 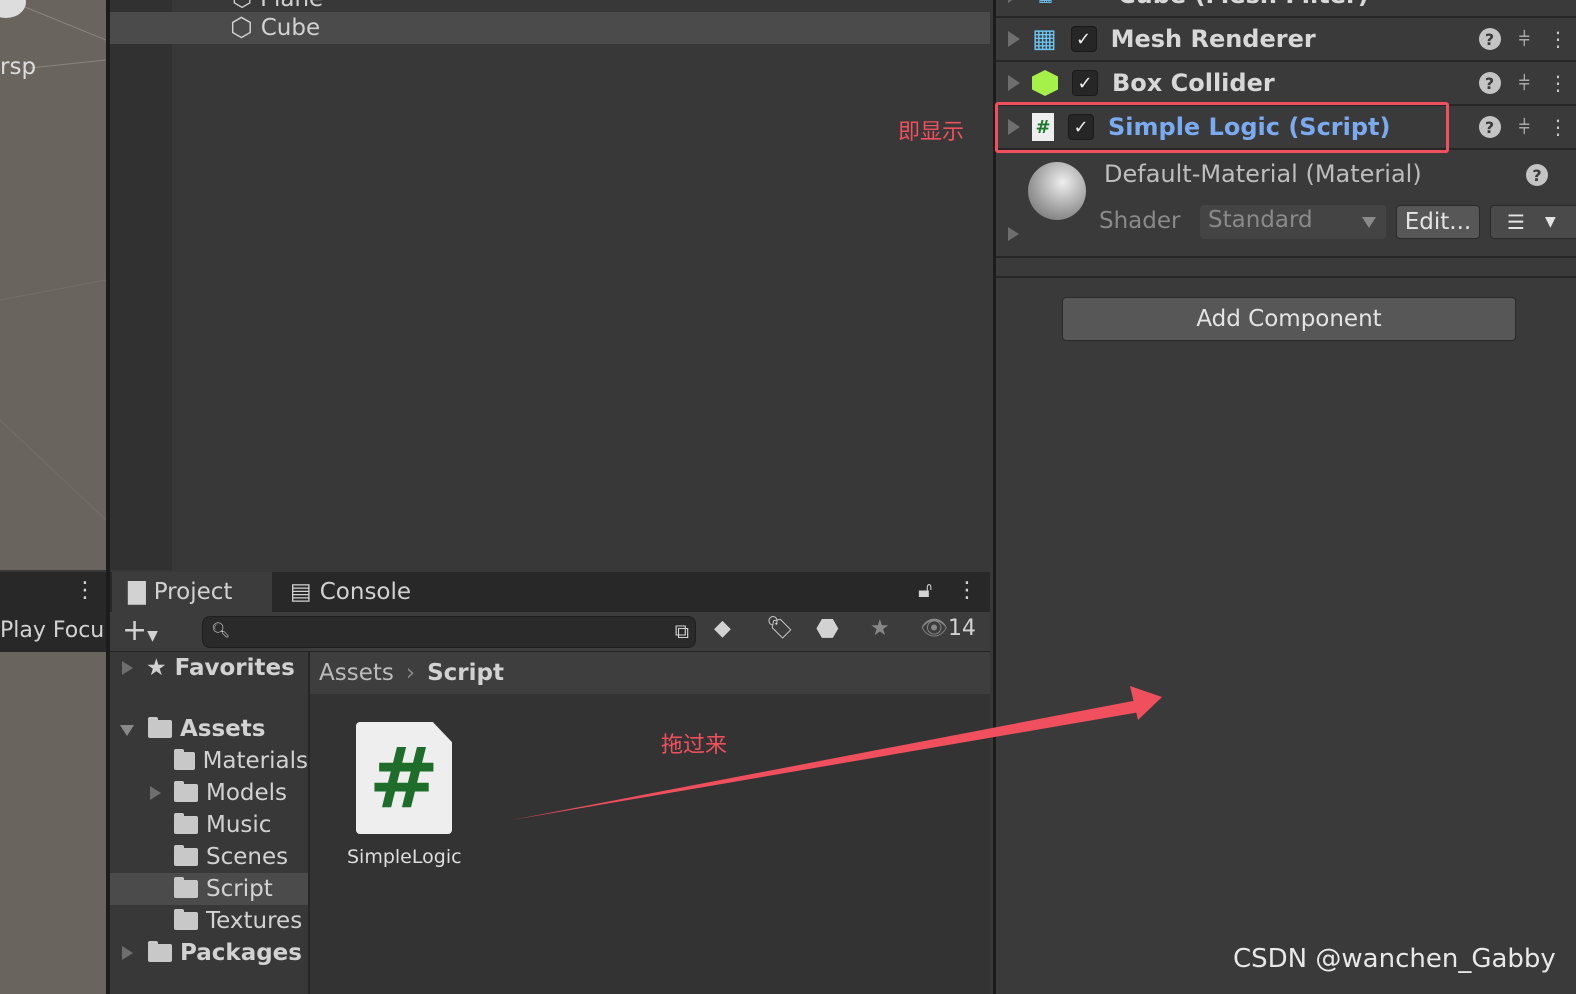 What do you see at coordinates (826, 760) in the screenshot?
I see `arrow-shaft` at bounding box center [826, 760].